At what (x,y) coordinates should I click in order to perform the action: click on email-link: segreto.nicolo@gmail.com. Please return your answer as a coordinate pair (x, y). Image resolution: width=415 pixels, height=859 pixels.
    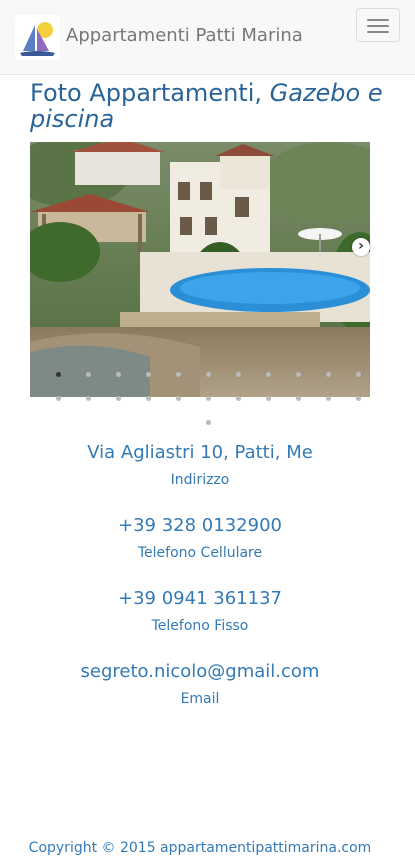
    Looking at the image, I should click on (200, 672).